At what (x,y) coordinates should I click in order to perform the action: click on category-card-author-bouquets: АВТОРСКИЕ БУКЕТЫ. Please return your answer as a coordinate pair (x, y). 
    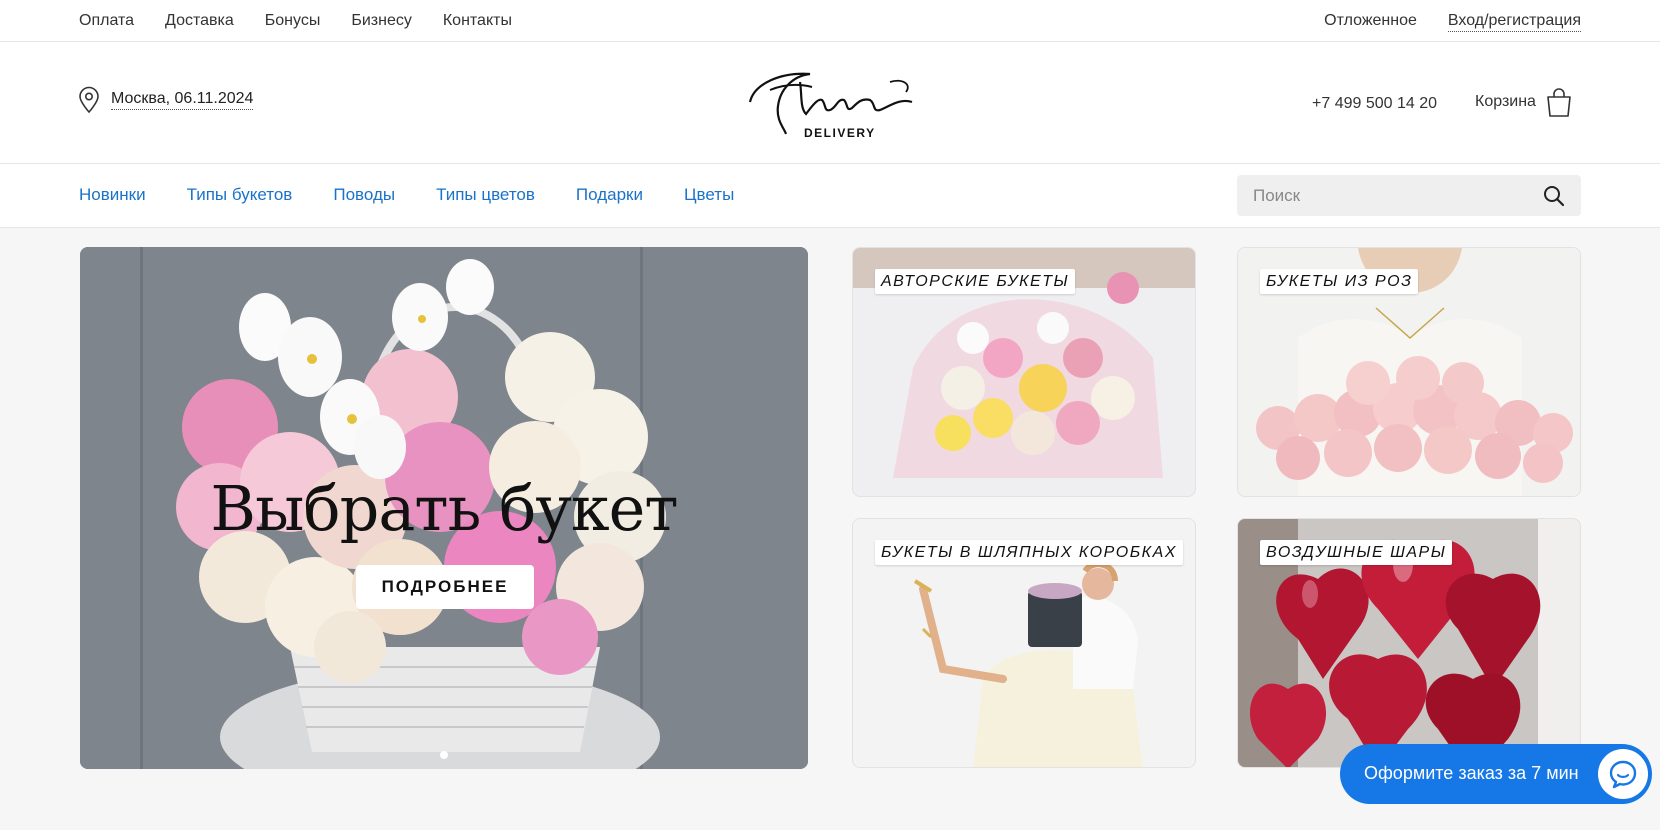
    Looking at the image, I should click on (1024, 372).